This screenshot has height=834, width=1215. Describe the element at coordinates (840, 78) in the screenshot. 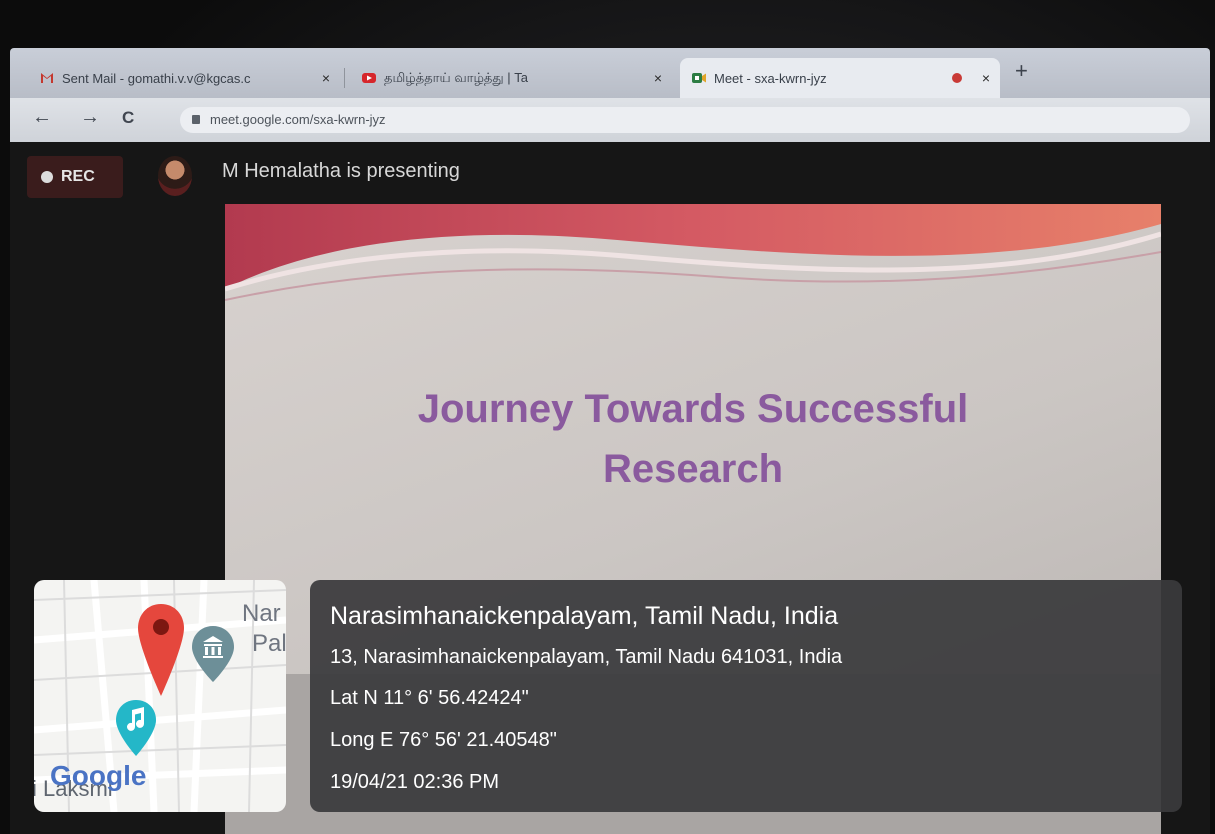

I see `tab-meet: Meet - sxa-kwrn-jyz ×` at that location.